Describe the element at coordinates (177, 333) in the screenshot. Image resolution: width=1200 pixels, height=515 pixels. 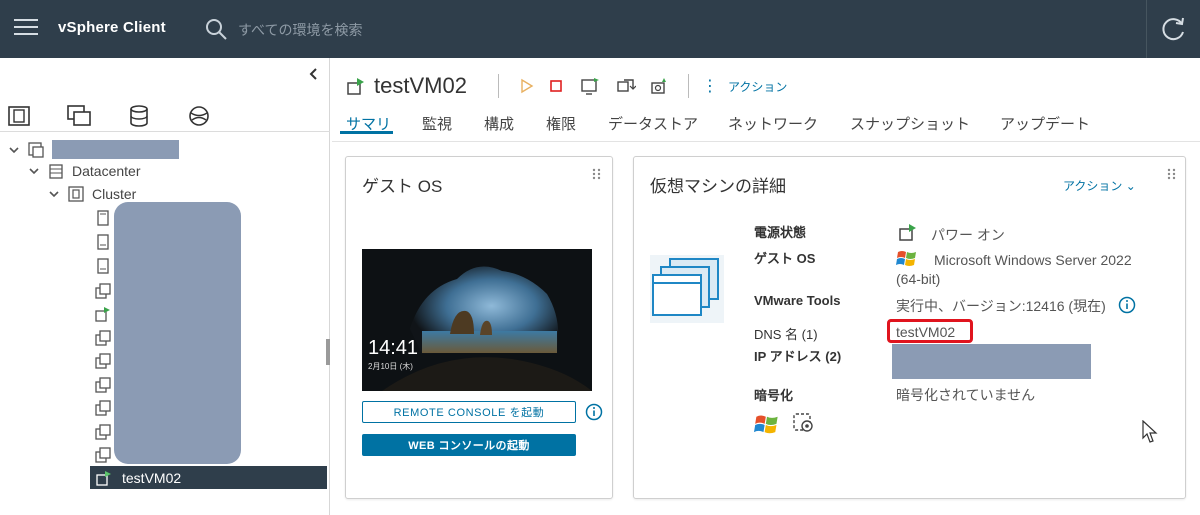
I see `redacted-vm-names` at that location.